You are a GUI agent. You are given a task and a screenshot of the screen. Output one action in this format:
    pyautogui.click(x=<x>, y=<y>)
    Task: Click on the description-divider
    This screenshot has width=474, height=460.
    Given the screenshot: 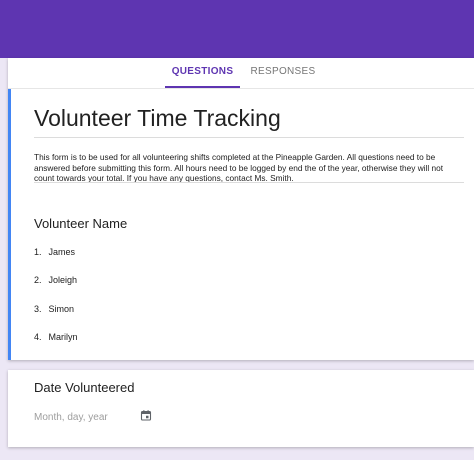 What is the action you would take?
    pyautogui.click(x=249, y=182)
    